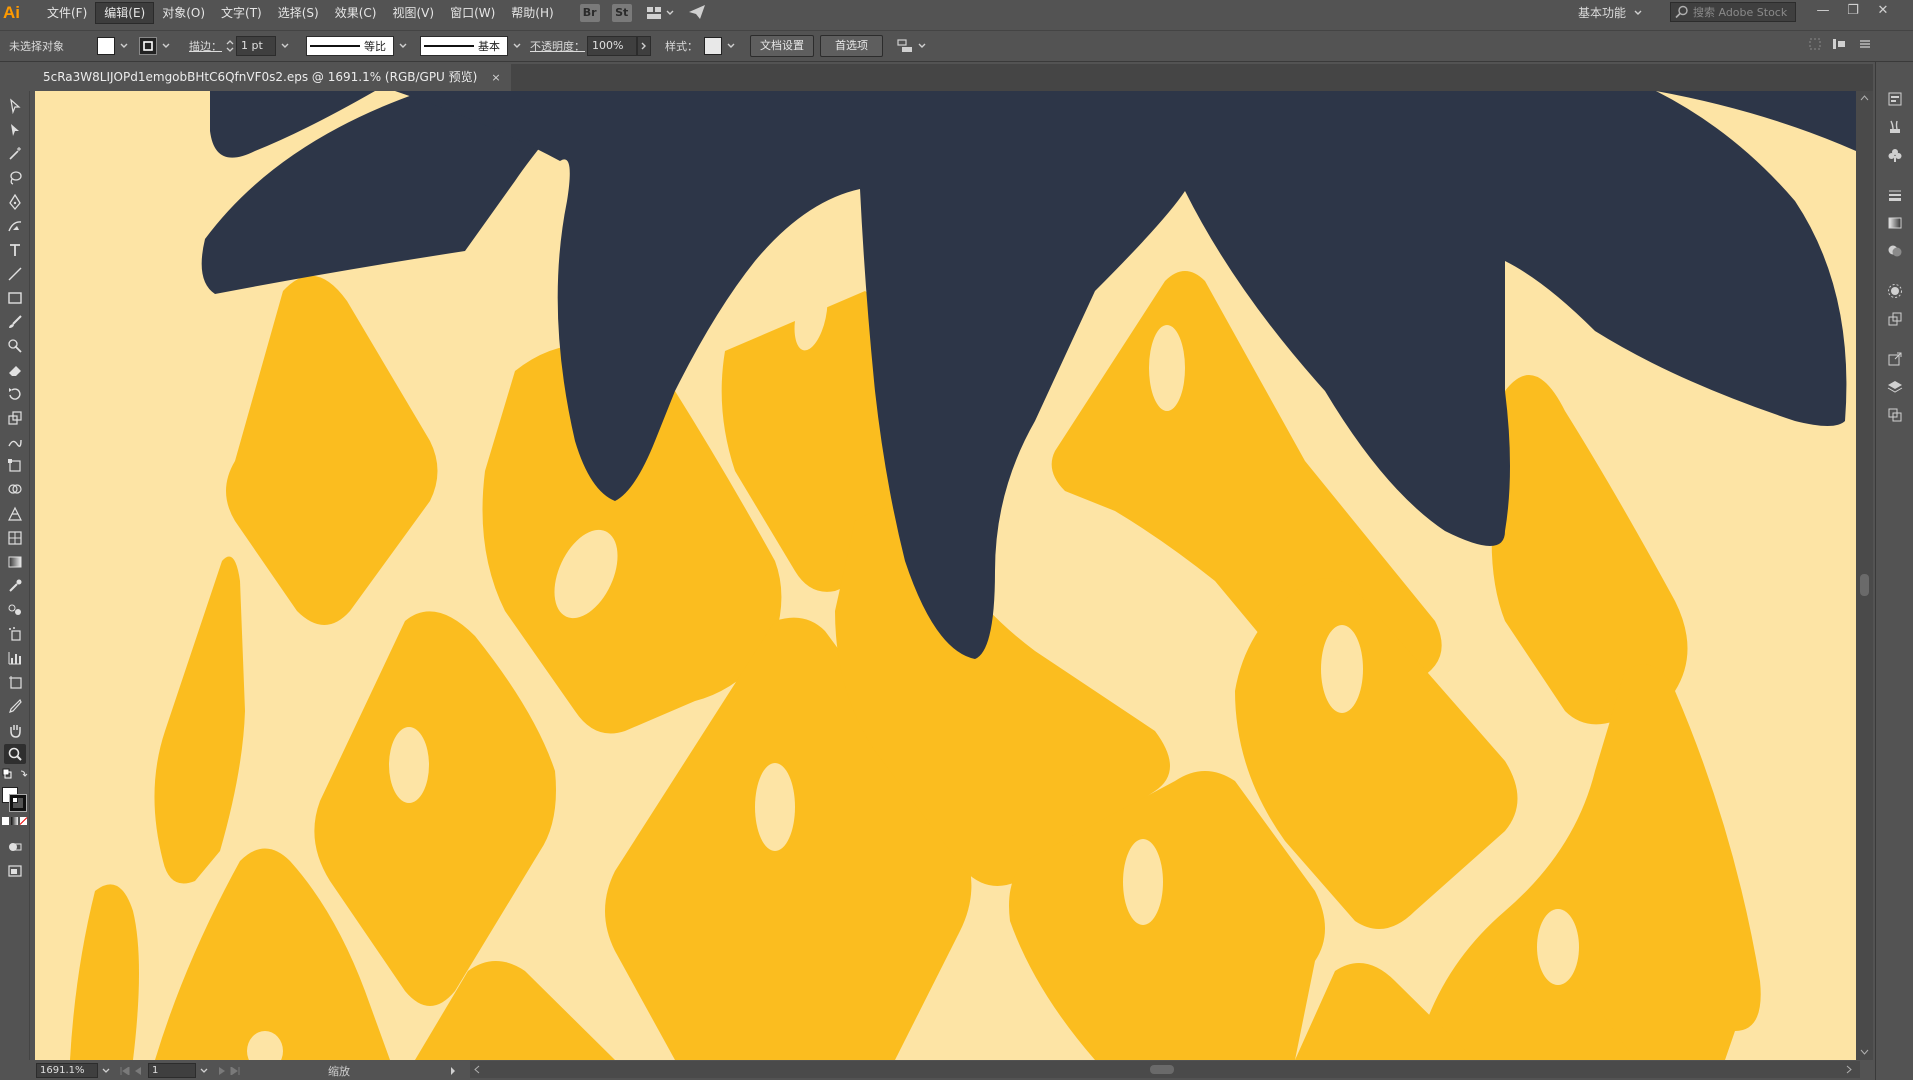 This screenshot has width=1913, height=1080. I want to click on last-artboard-icon, so click(235, 1070).